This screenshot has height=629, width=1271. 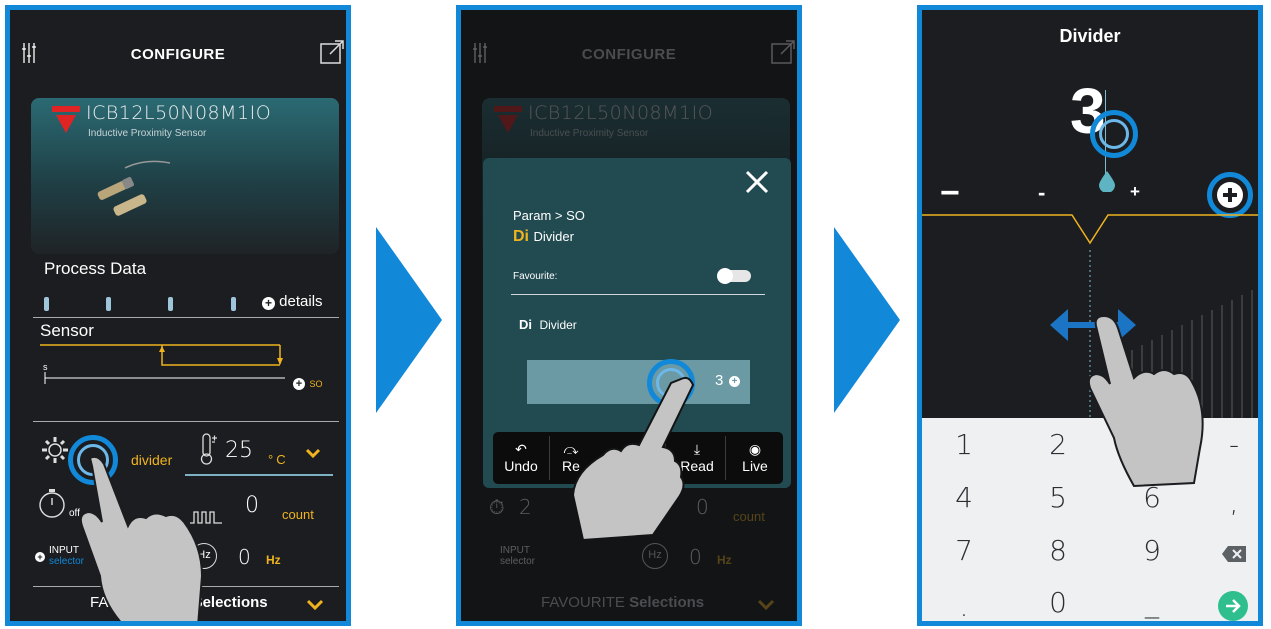 I want to click on timer-icon, so click(x=53, y=505).